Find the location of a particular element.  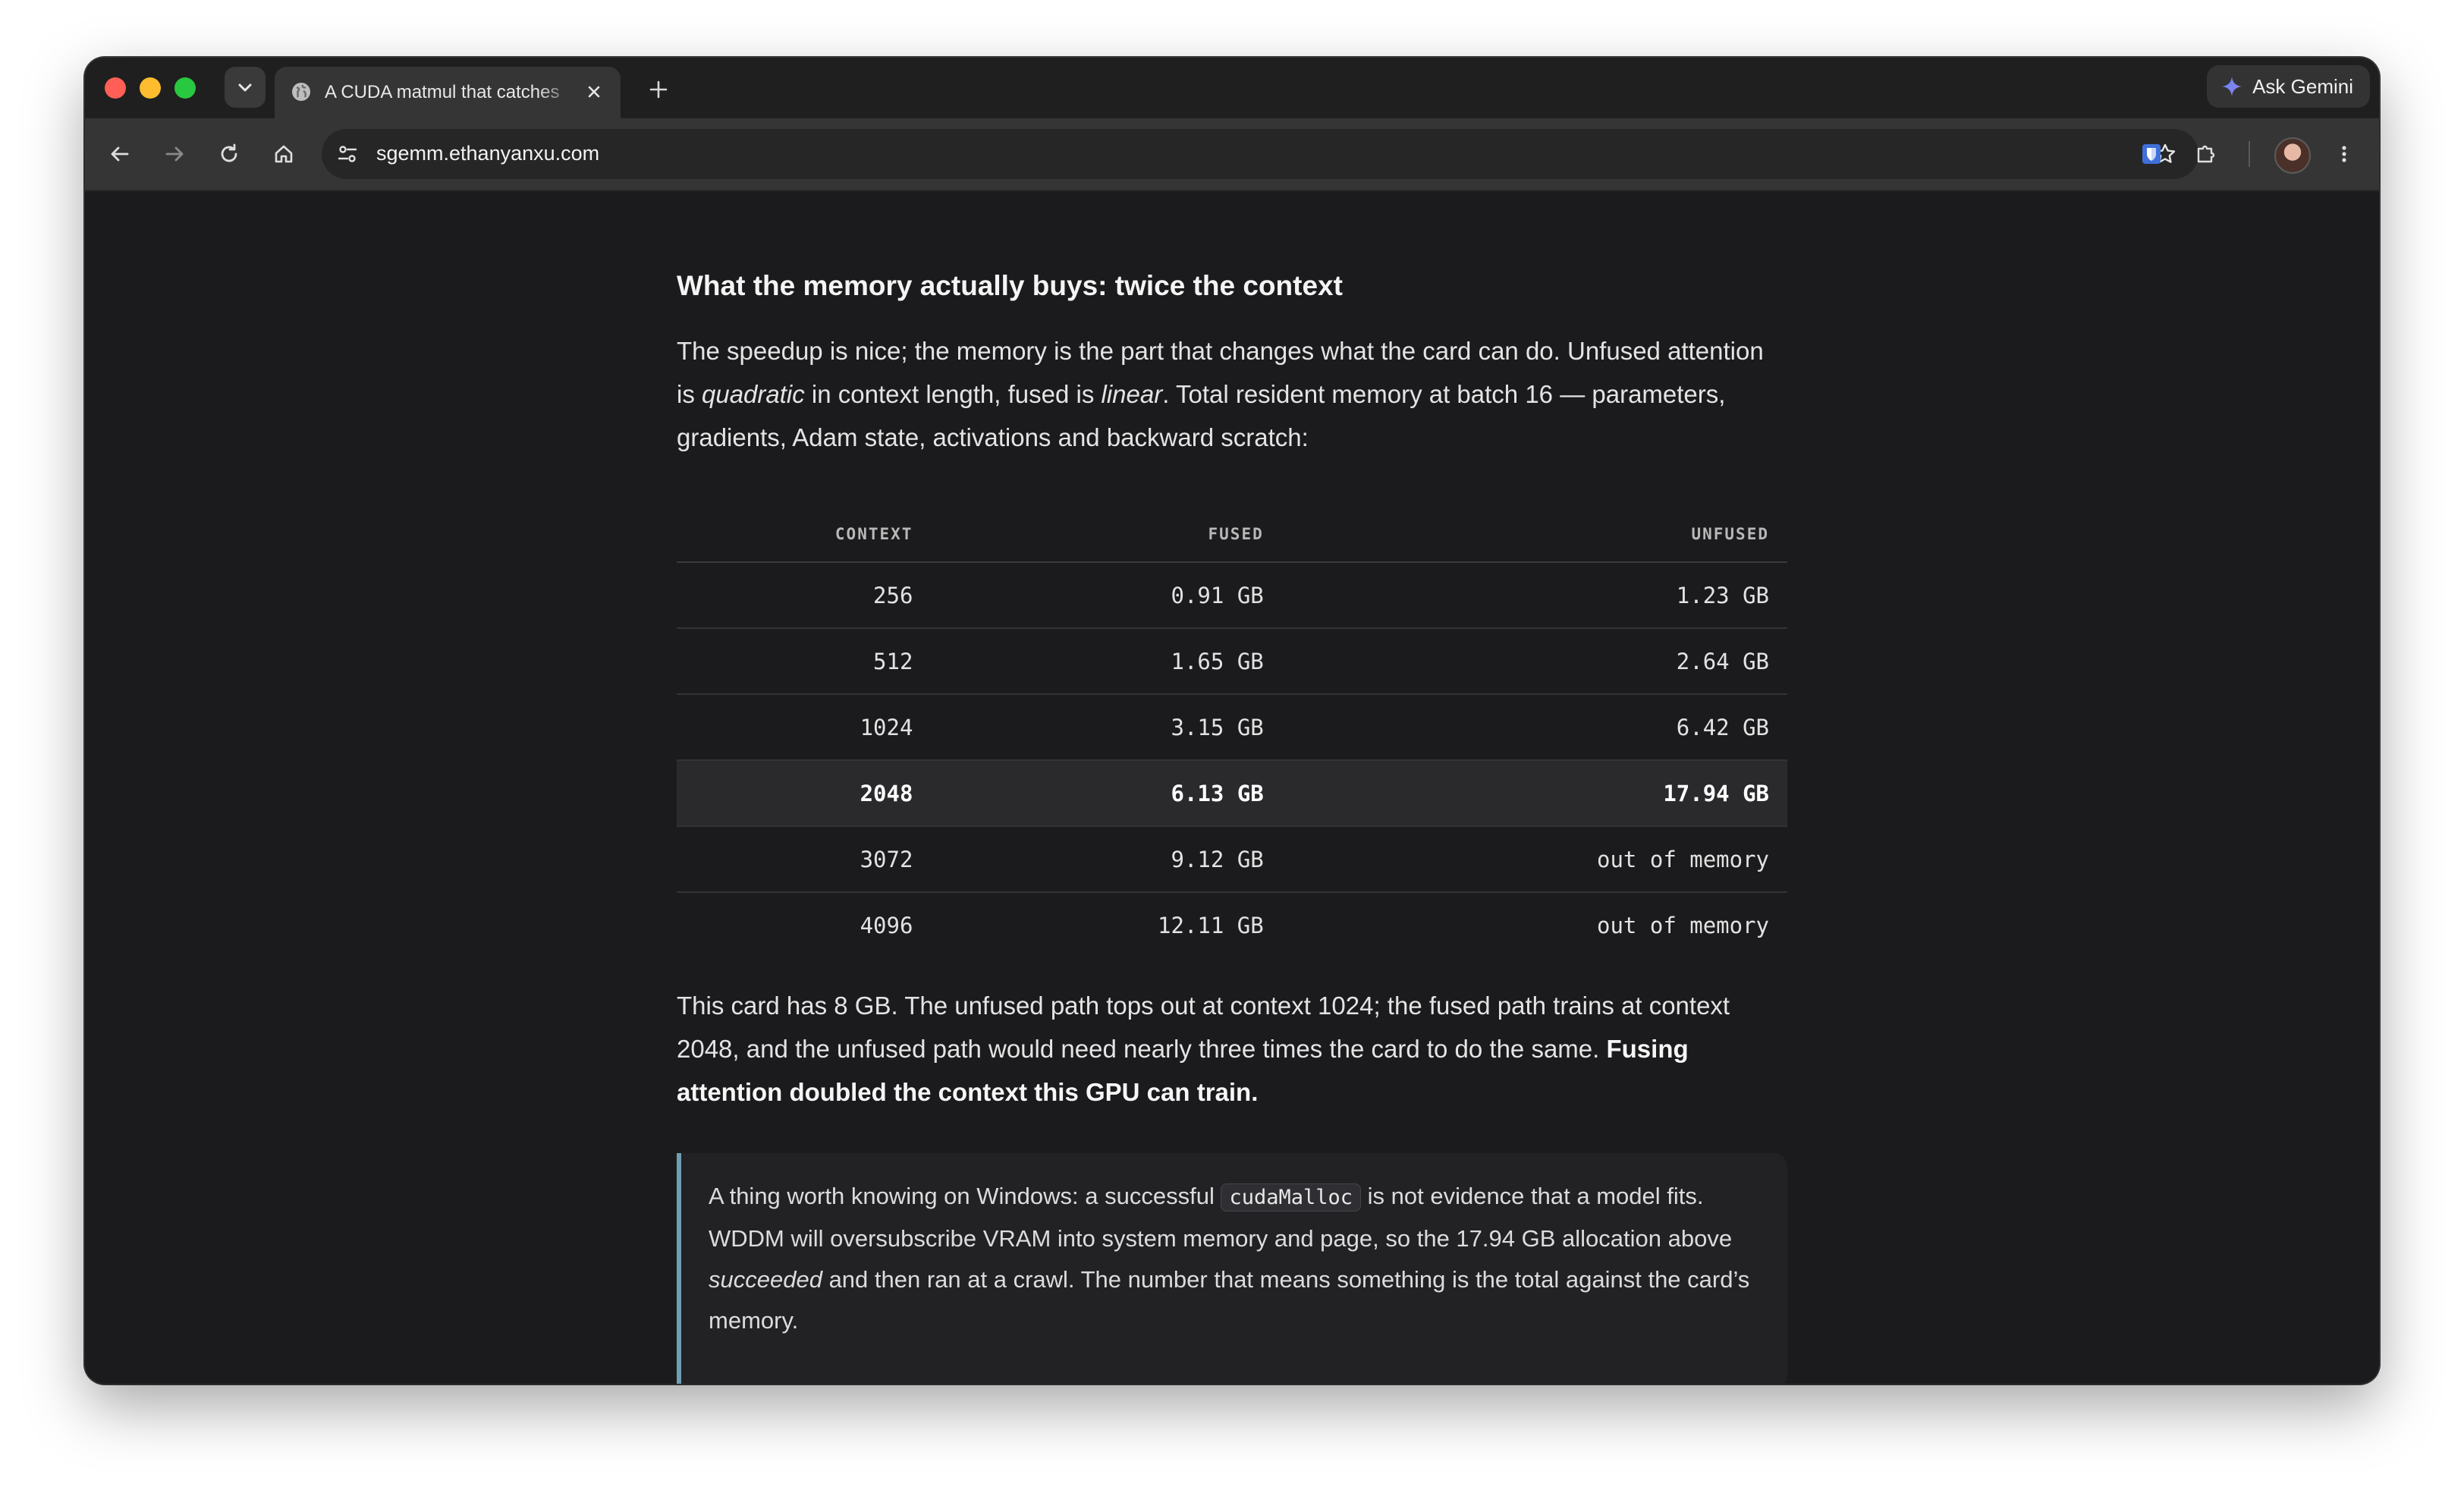

callout-emphasis: succeeded is located at coordinates (765, 1279).